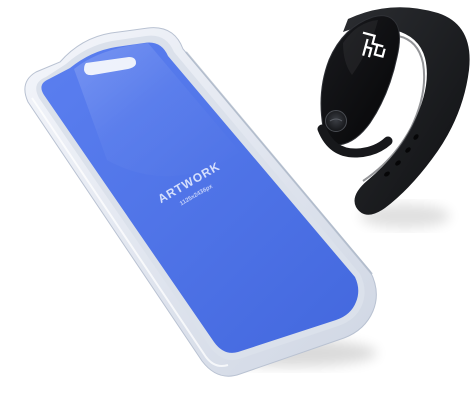 This screenshot has width=475, height=400. Describe the element at coordinates (336, 121) in the screenshot. I see `band-button-icon` at that location.